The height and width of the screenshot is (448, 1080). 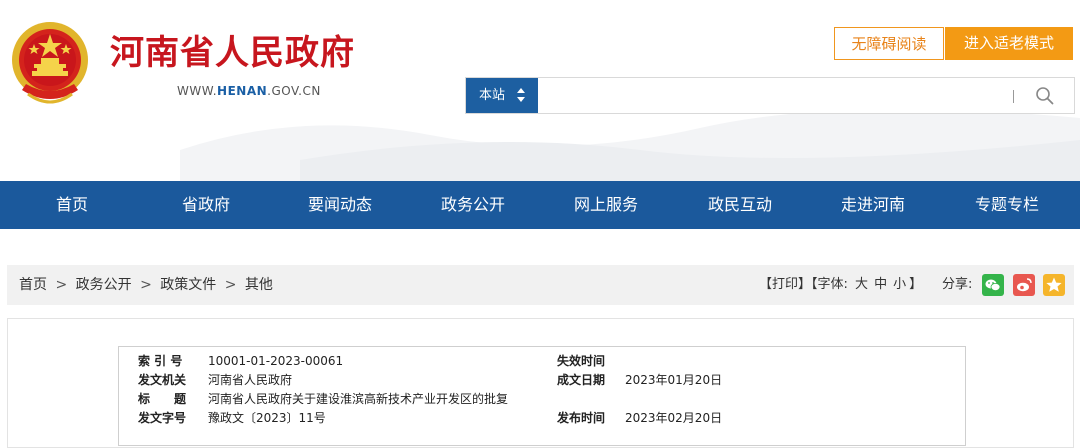 I want to click on sort-caret-icon, so click(x=521, y=95).